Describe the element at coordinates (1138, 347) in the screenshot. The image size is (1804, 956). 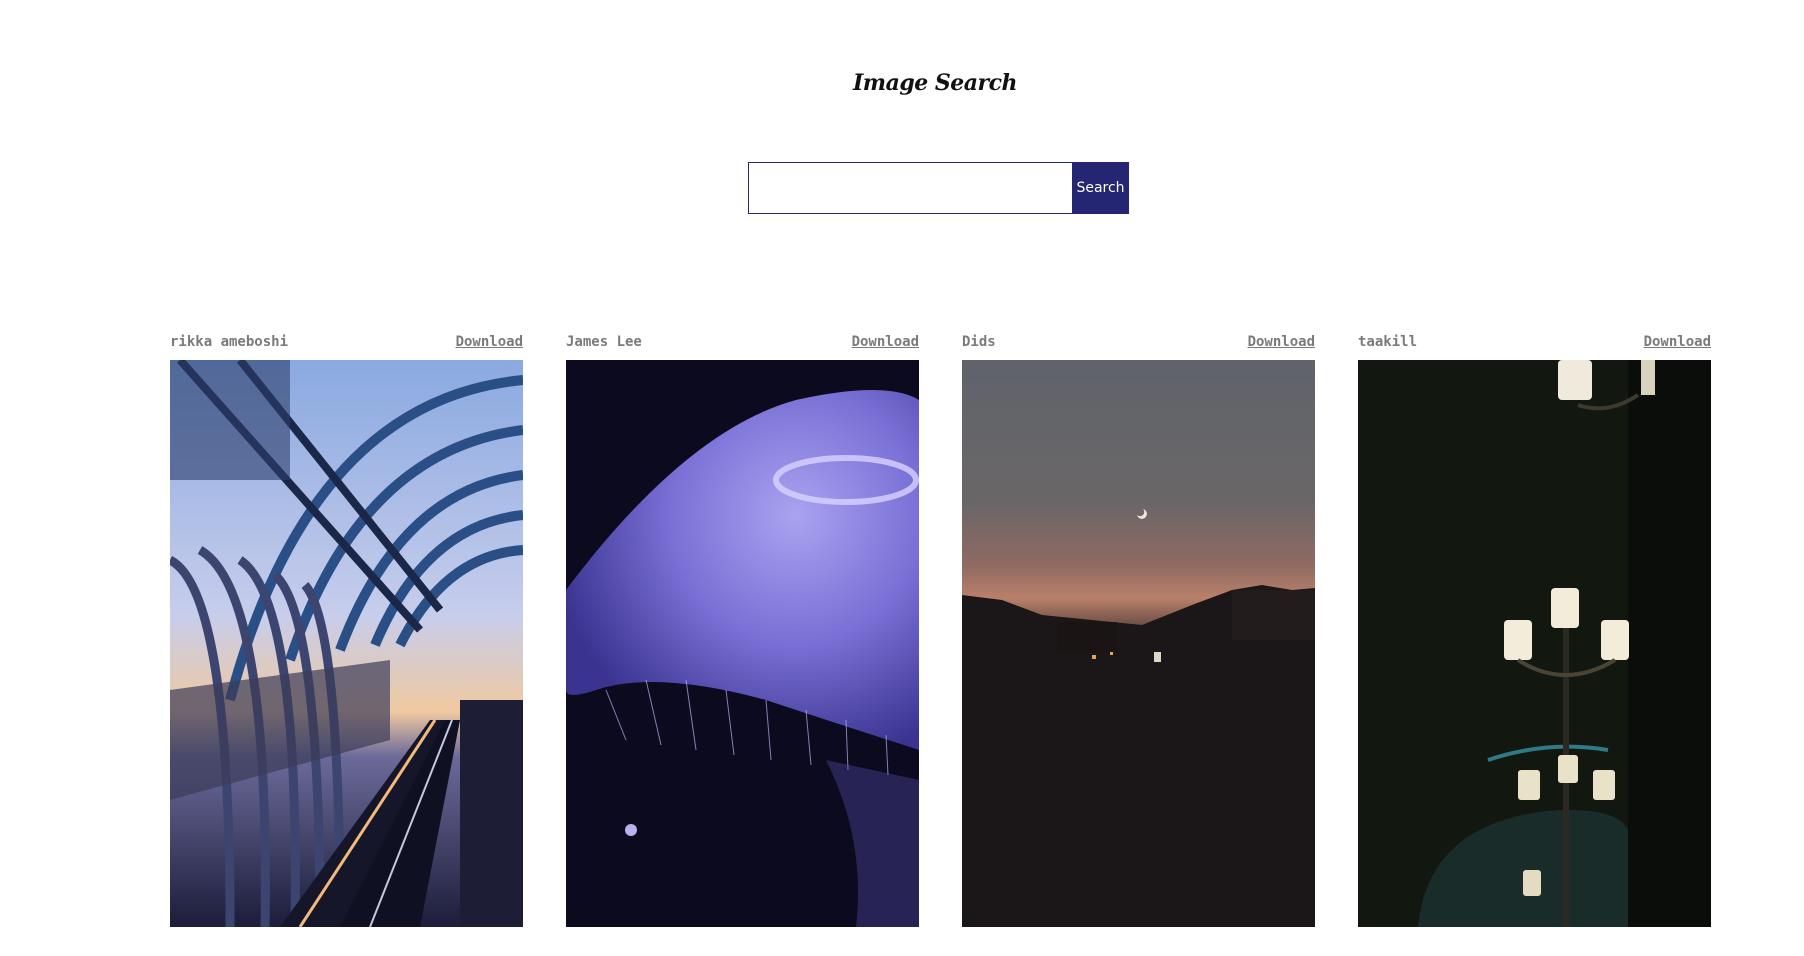
I see `card-header: Dids Download` at that location.